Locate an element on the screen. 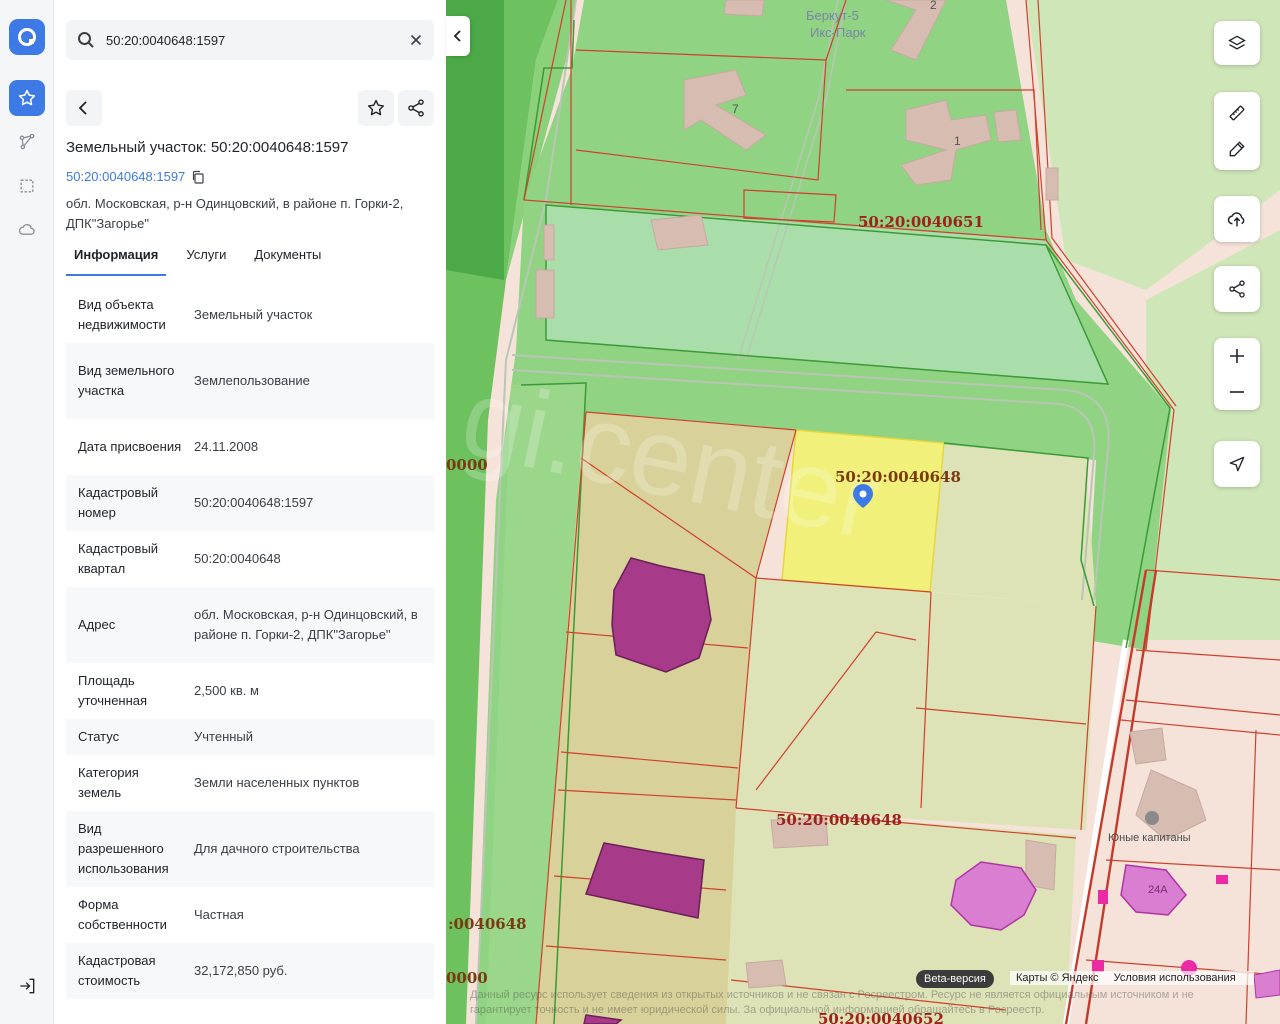 Image resolution: width=1280 pixels, height=1024 pixels. map-label: Икс-Парк is located at coordinates (838, 32).